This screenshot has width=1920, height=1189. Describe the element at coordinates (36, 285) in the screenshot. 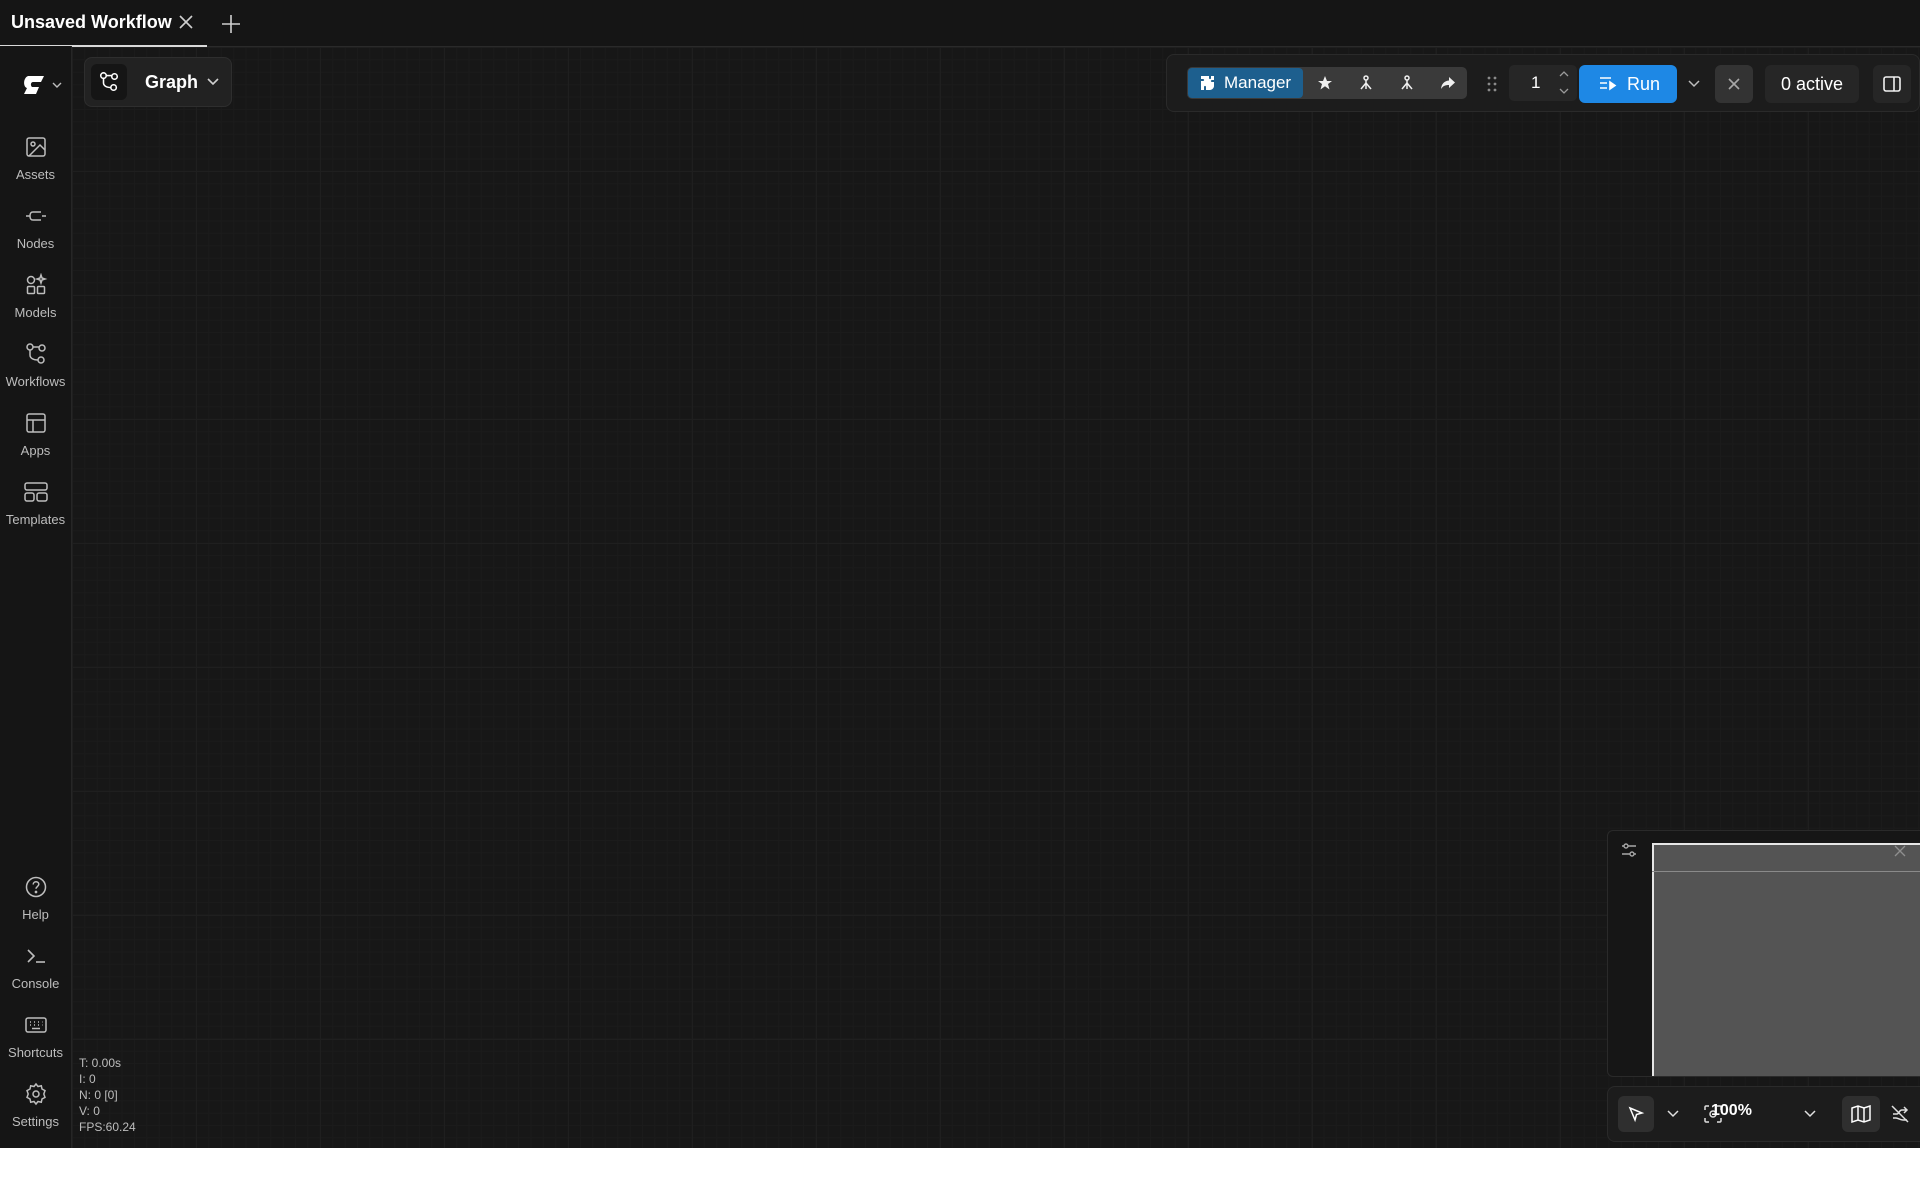

I see `models-icon` at that location.